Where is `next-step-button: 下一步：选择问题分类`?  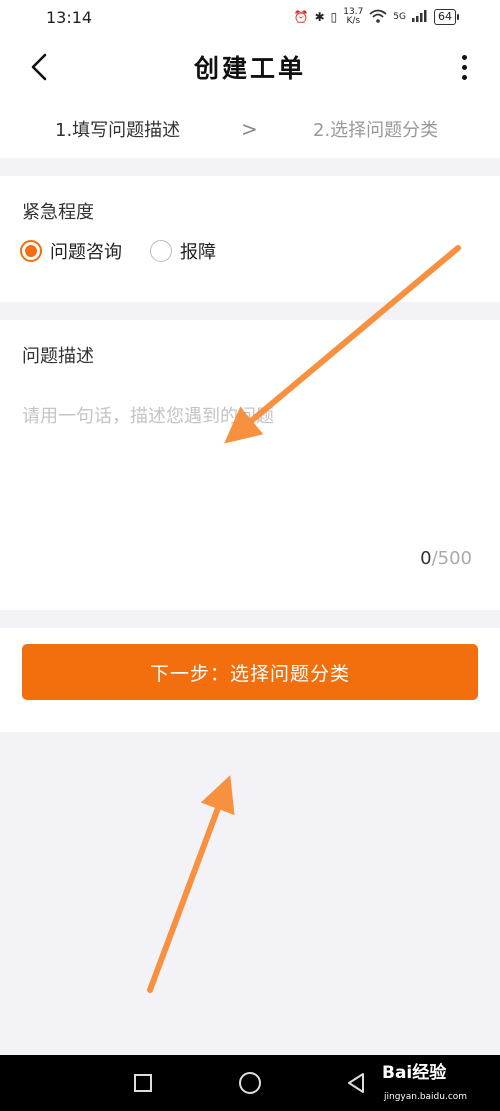 next-step-button: 下一步：选择问题分类 is located at coordinates (250, 672).